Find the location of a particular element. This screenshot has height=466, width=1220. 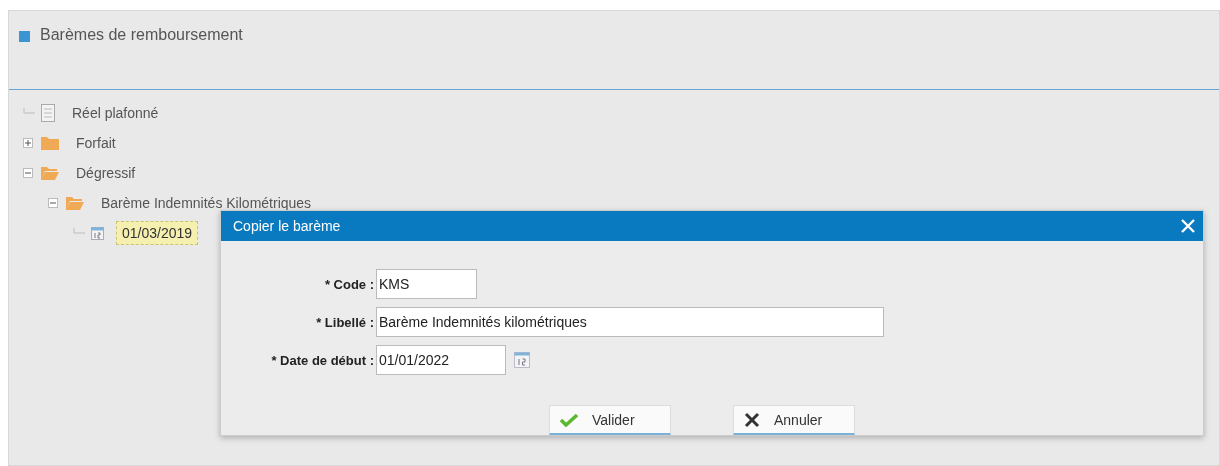

cancel-button: Annuler is located at coordinates (794, 420).